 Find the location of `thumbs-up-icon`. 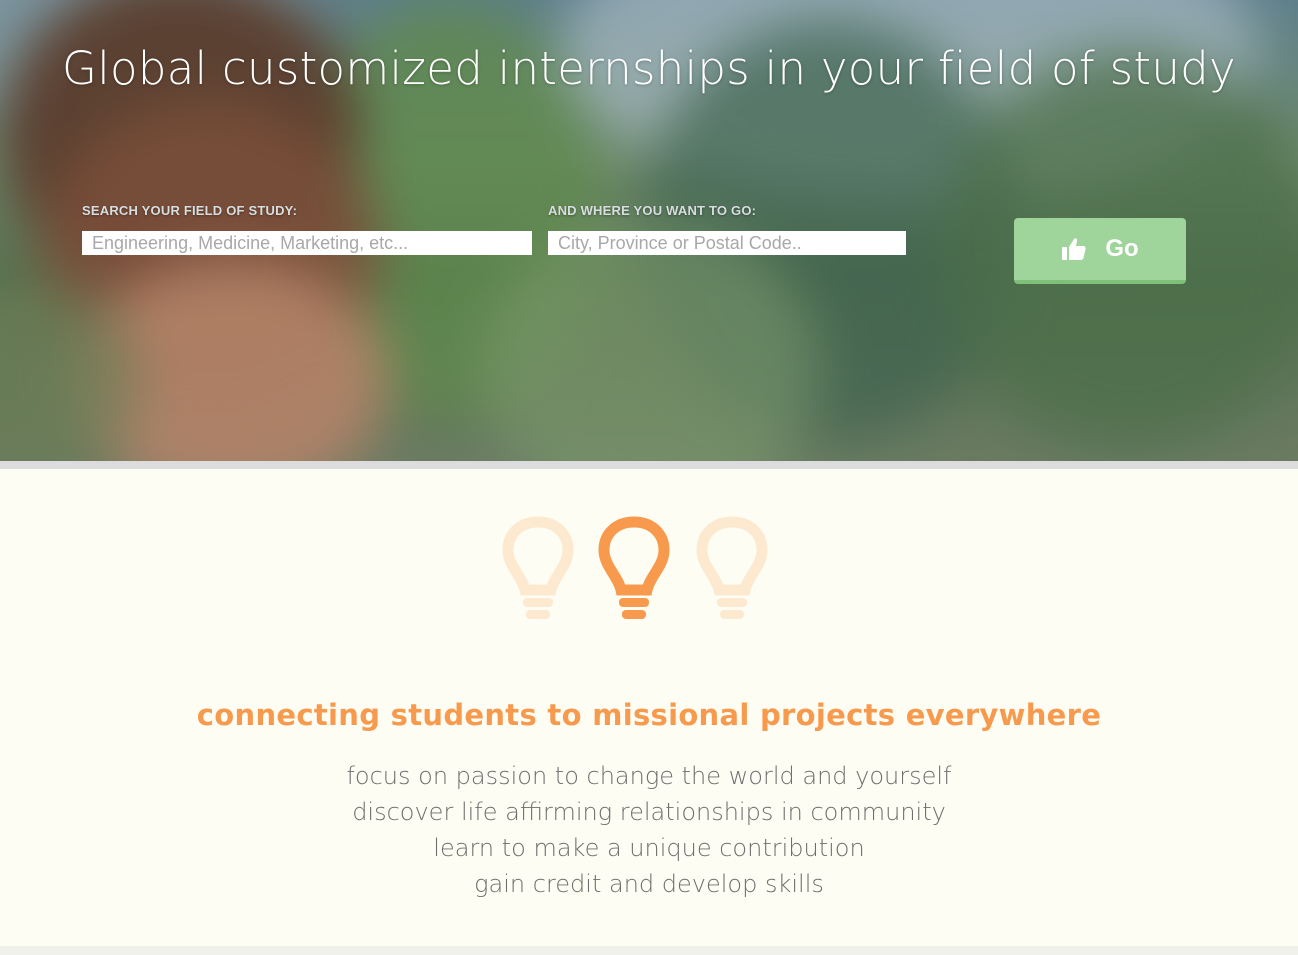

thumbs-up-icon is located at coordinates (1074, 249).